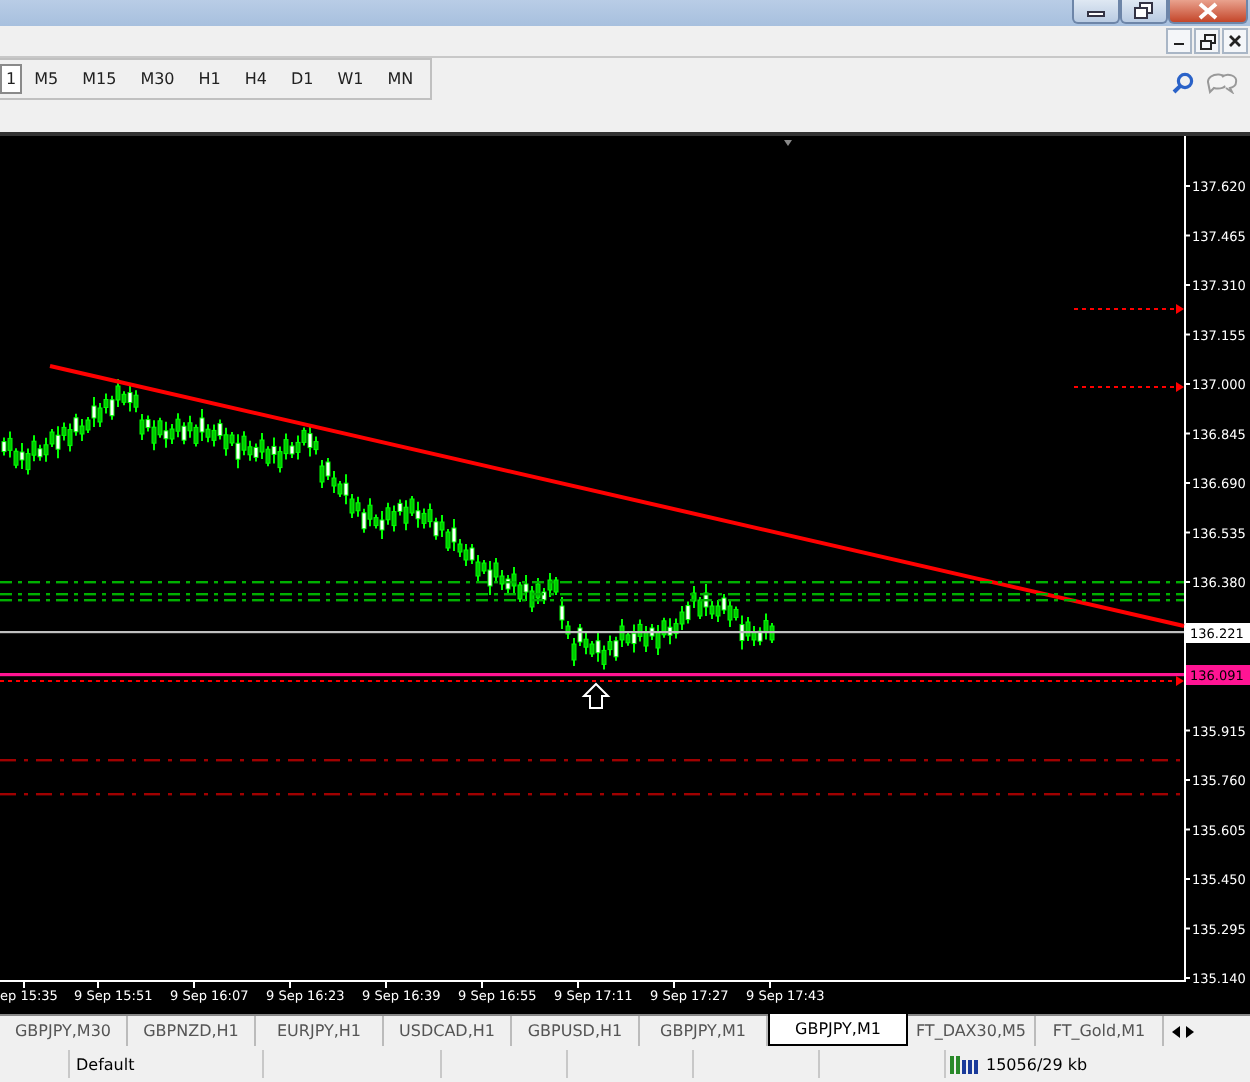  I want to click on timeframe-button: 1, so click(11, 79).